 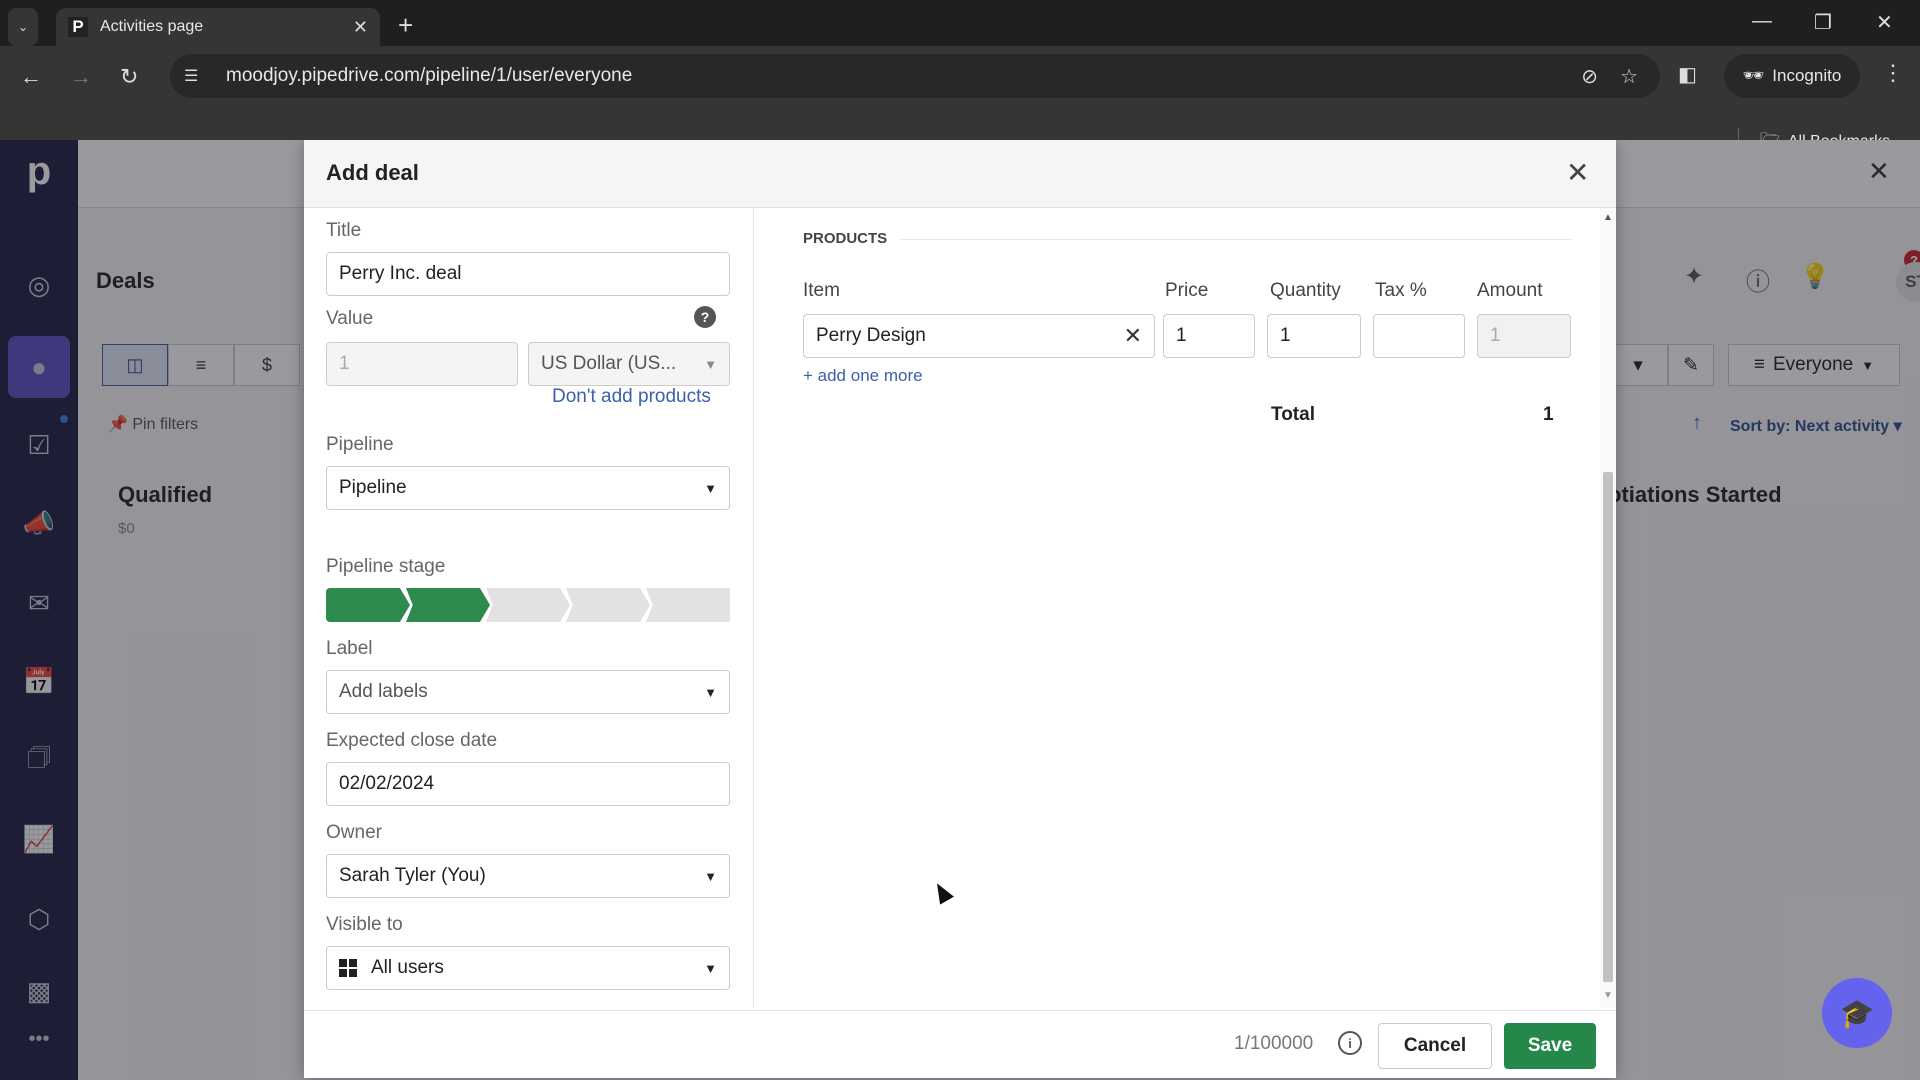 I want to click on pipeline-stage-selector, so click(x=528, y=605).